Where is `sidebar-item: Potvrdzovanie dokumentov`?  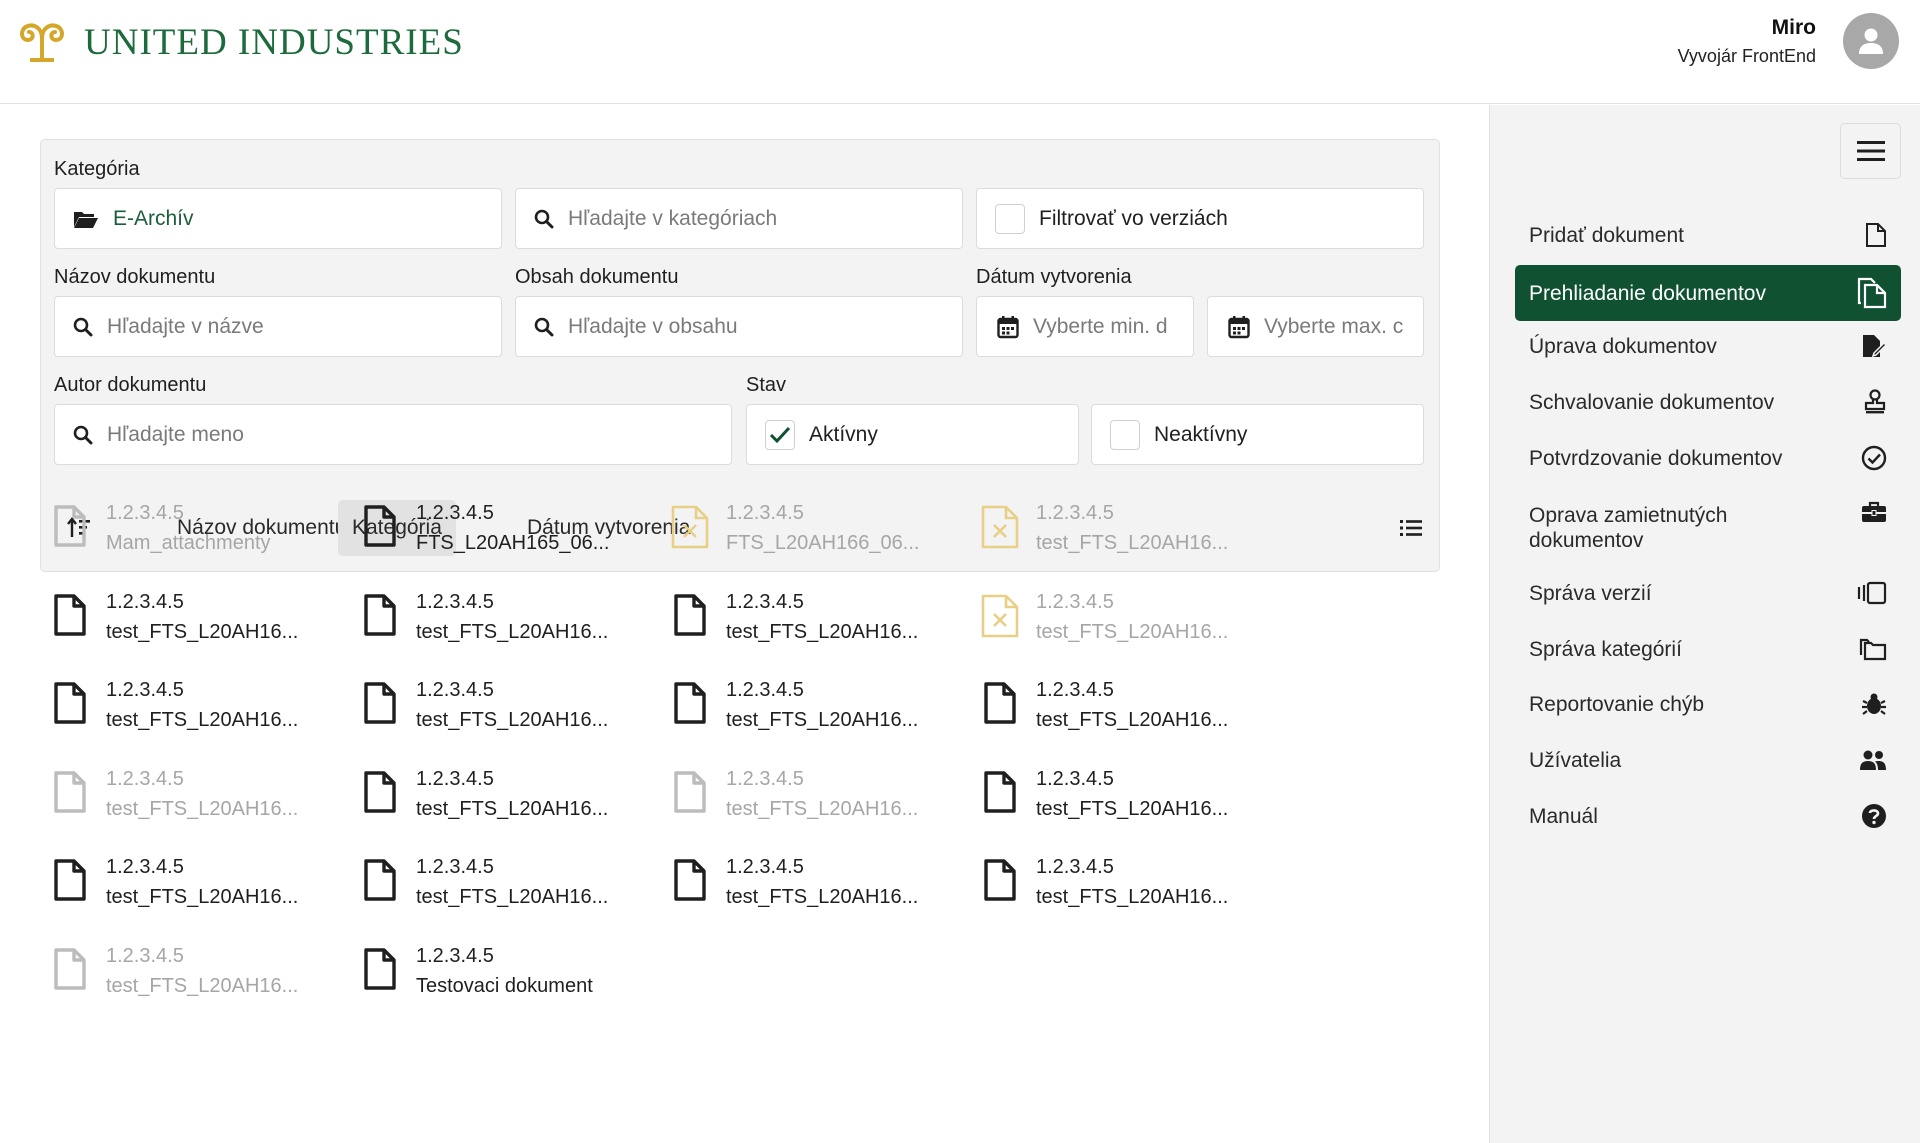
sidebar-item: Potvrdzovanie dokumentov is located at coordinates (1708, 458).